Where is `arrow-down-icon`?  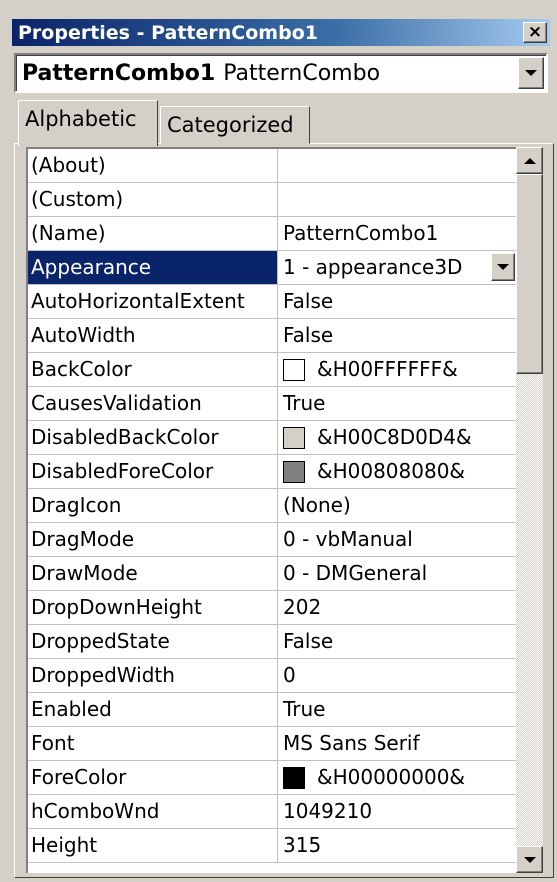 arrow-down-icon is located at coordinates (529, 859).